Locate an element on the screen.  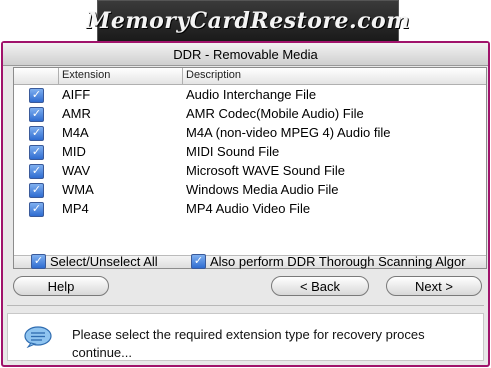
row-description: Windows Media Audio File is located at coordinates (262, 189).